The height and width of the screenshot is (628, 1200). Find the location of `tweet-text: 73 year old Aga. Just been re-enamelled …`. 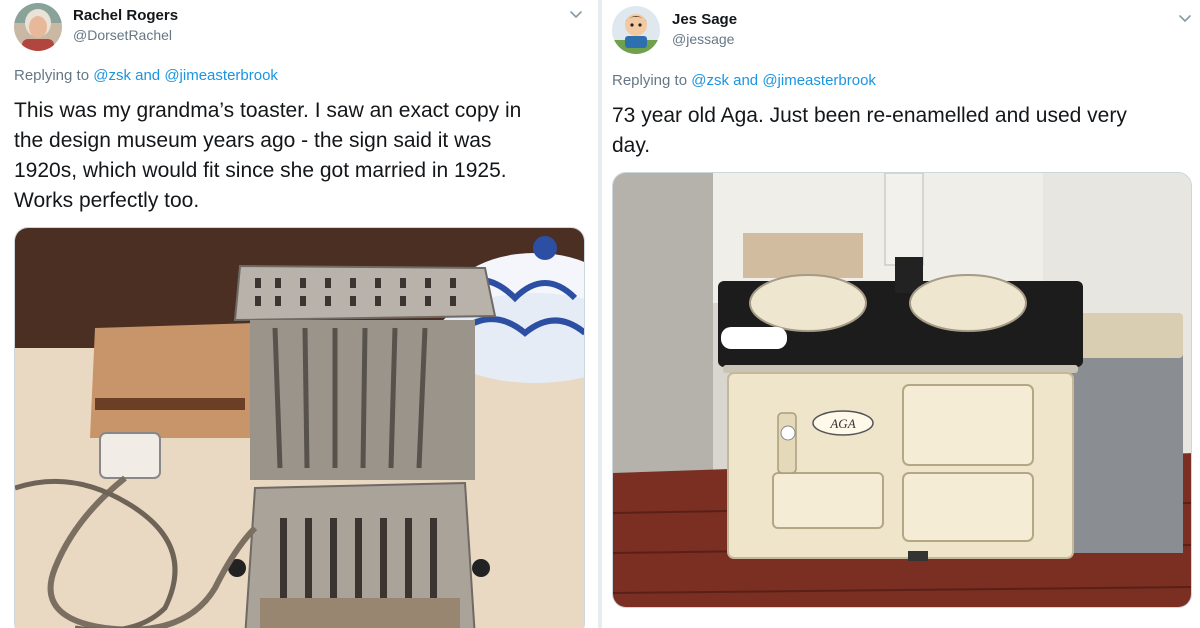

tweet-text: 73 year old Aga. Just been re-enamelled … is located at coordinates (869, 131).